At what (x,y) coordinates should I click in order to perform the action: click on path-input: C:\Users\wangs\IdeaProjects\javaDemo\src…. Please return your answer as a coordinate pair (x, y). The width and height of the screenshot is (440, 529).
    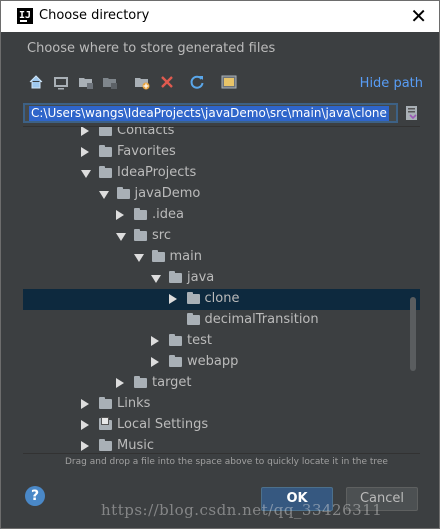
    Looking at the image, I should click on (210, 113).